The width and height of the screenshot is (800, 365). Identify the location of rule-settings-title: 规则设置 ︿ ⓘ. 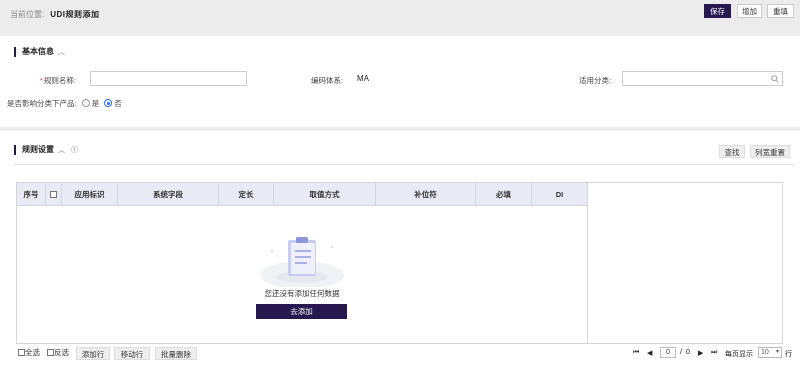
(46, 150).